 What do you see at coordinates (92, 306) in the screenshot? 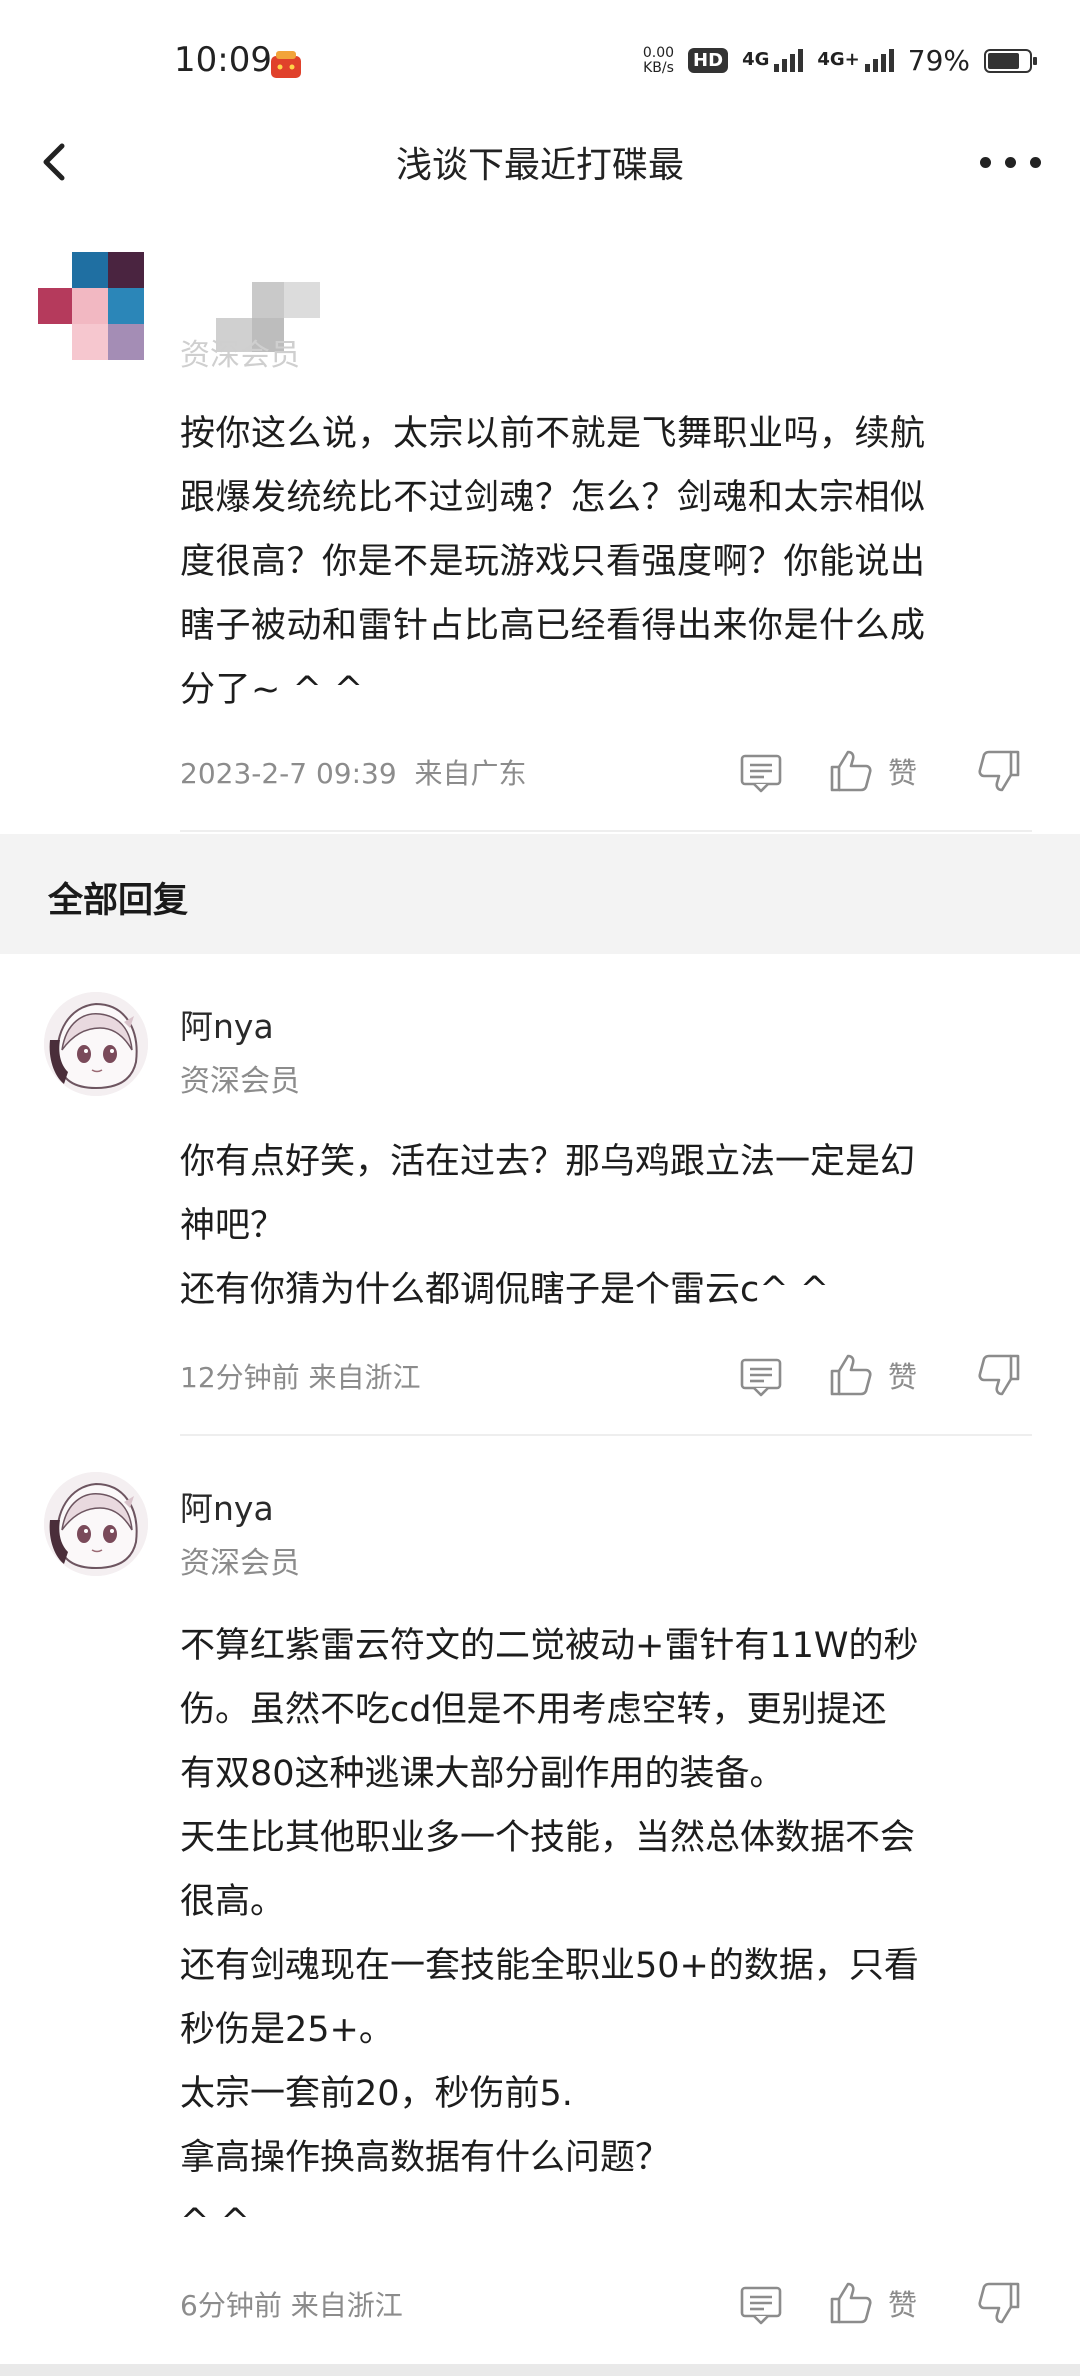
I see `avatar-pixelated` at bounding box center [92, 306].